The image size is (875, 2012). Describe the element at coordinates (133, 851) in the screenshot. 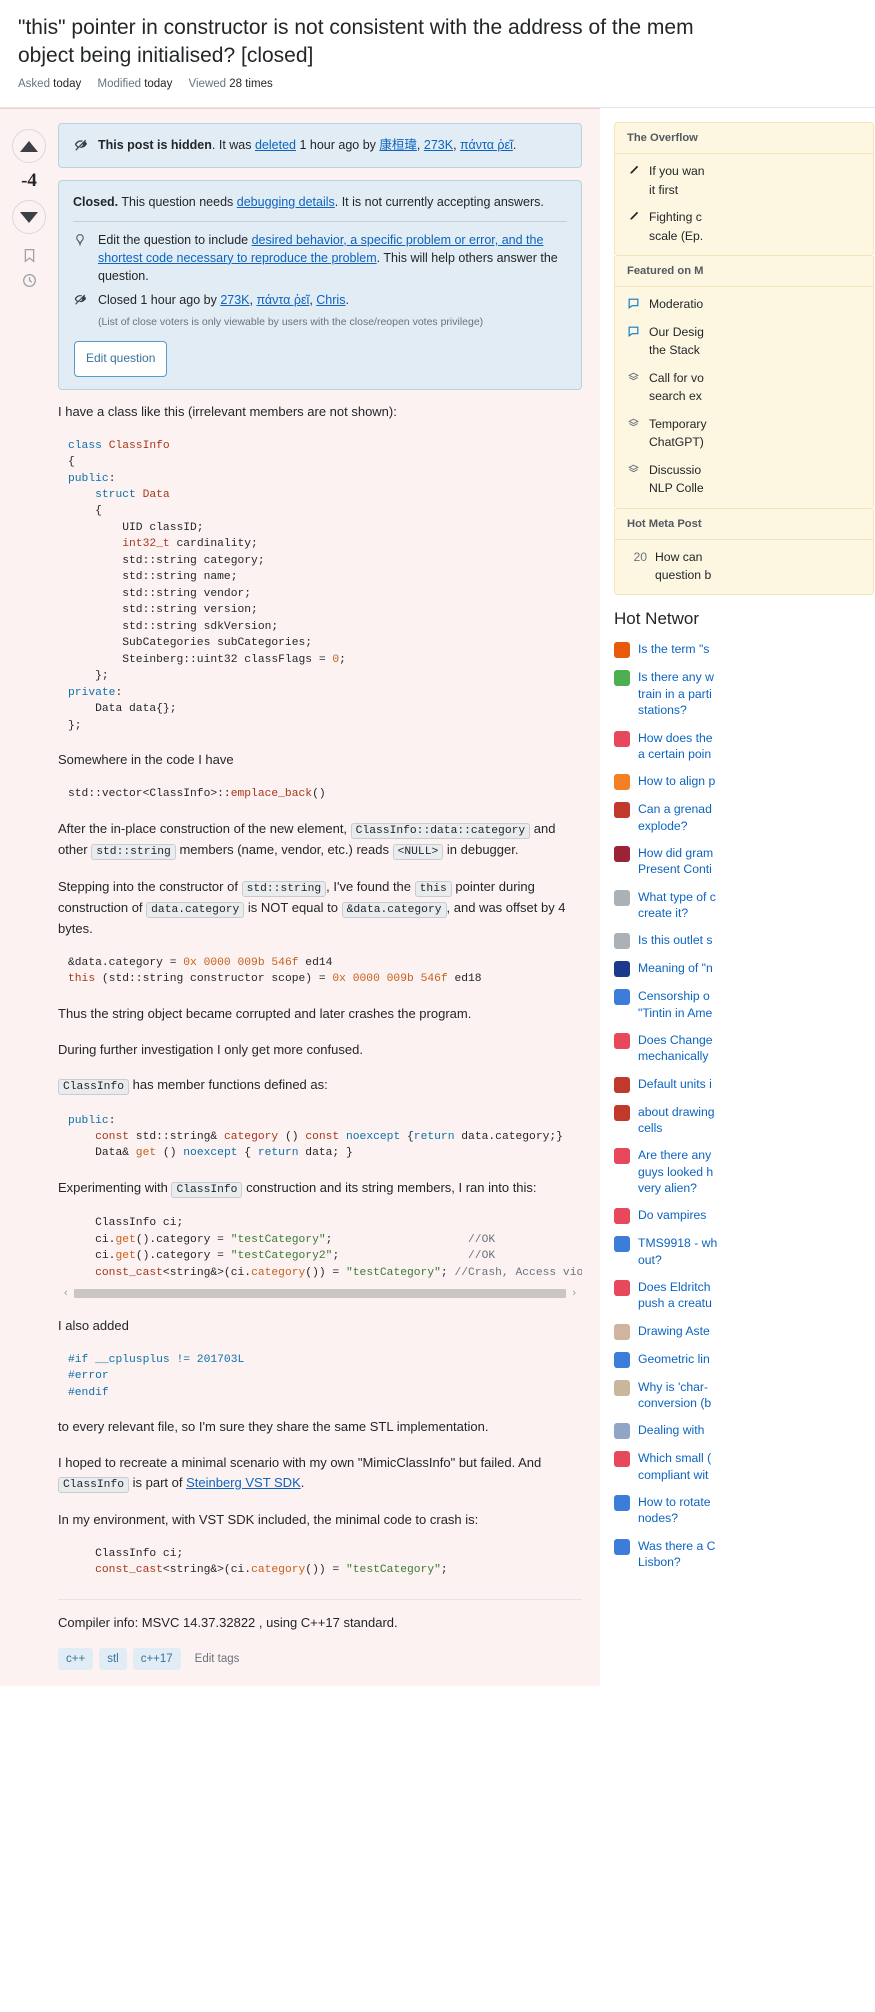

I see `inline-code-stdstring: std::string` at that location.